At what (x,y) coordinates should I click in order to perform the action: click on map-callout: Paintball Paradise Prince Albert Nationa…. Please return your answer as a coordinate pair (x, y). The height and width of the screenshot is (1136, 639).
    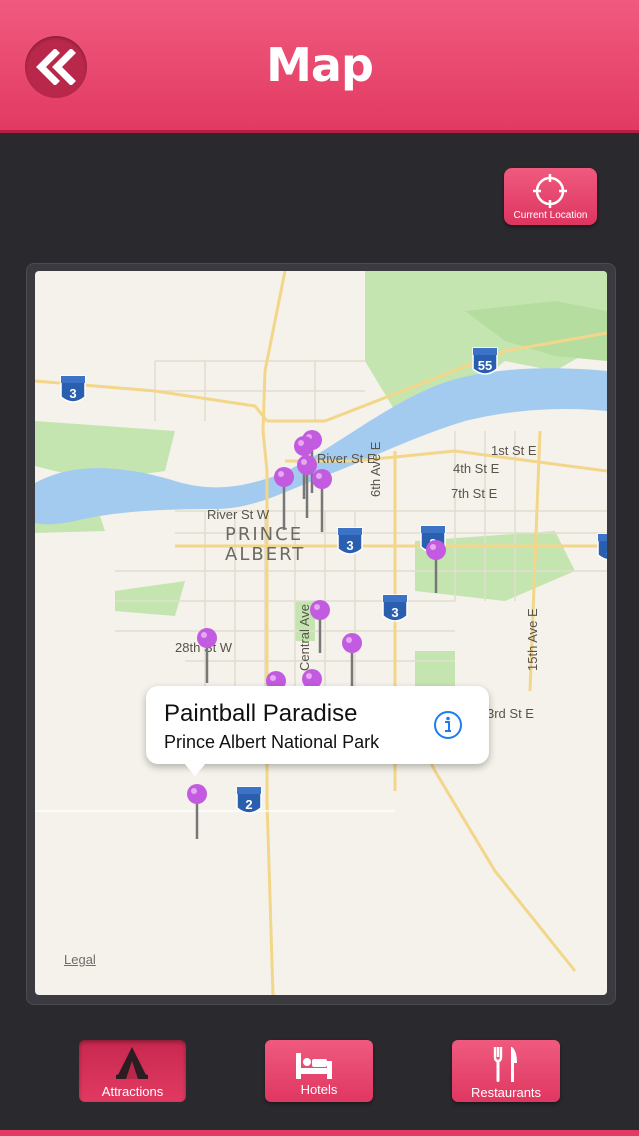
    Looking at the image, I should click on (317, 731).